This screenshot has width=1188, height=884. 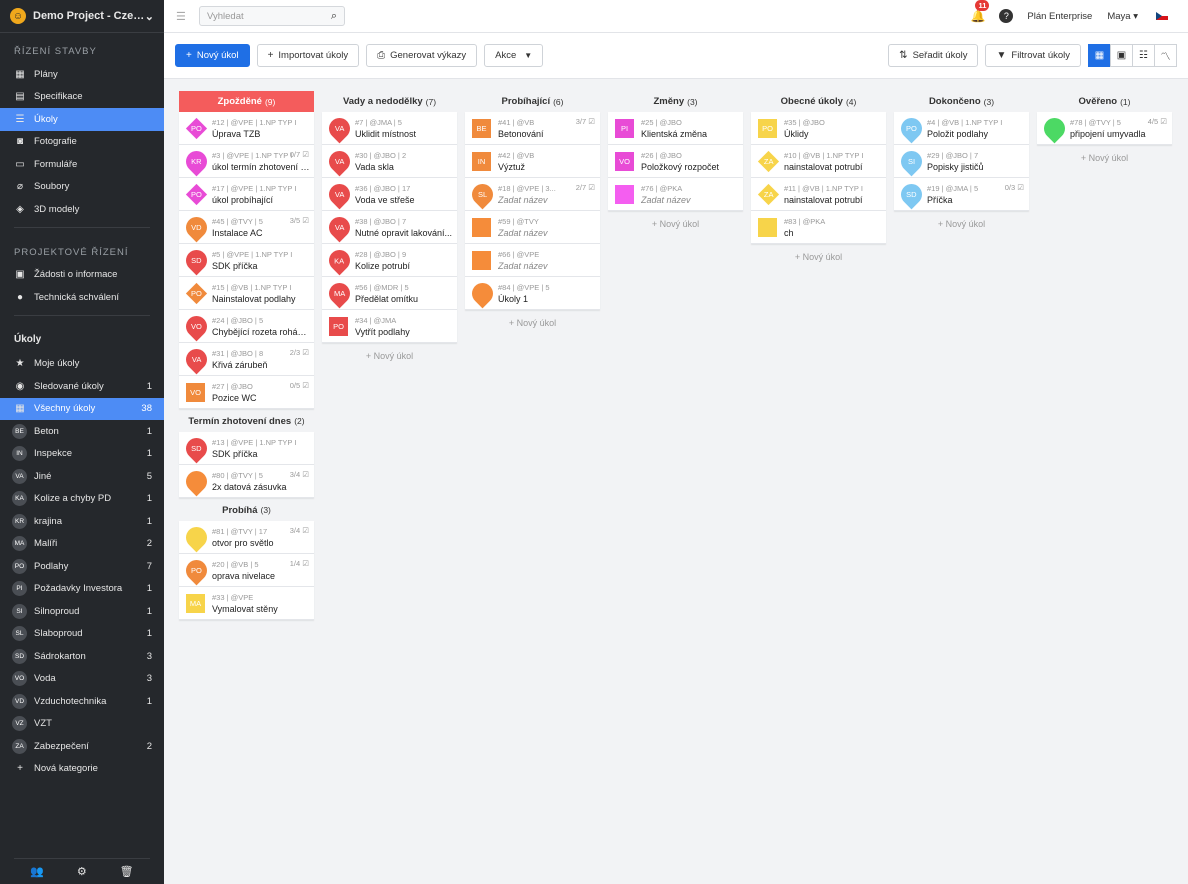 What do you see at coordinates (82, 164) in the screenshot?
I see `sidebar-item-forms: ▭ Formuláře` at bounding box center [82, 164].